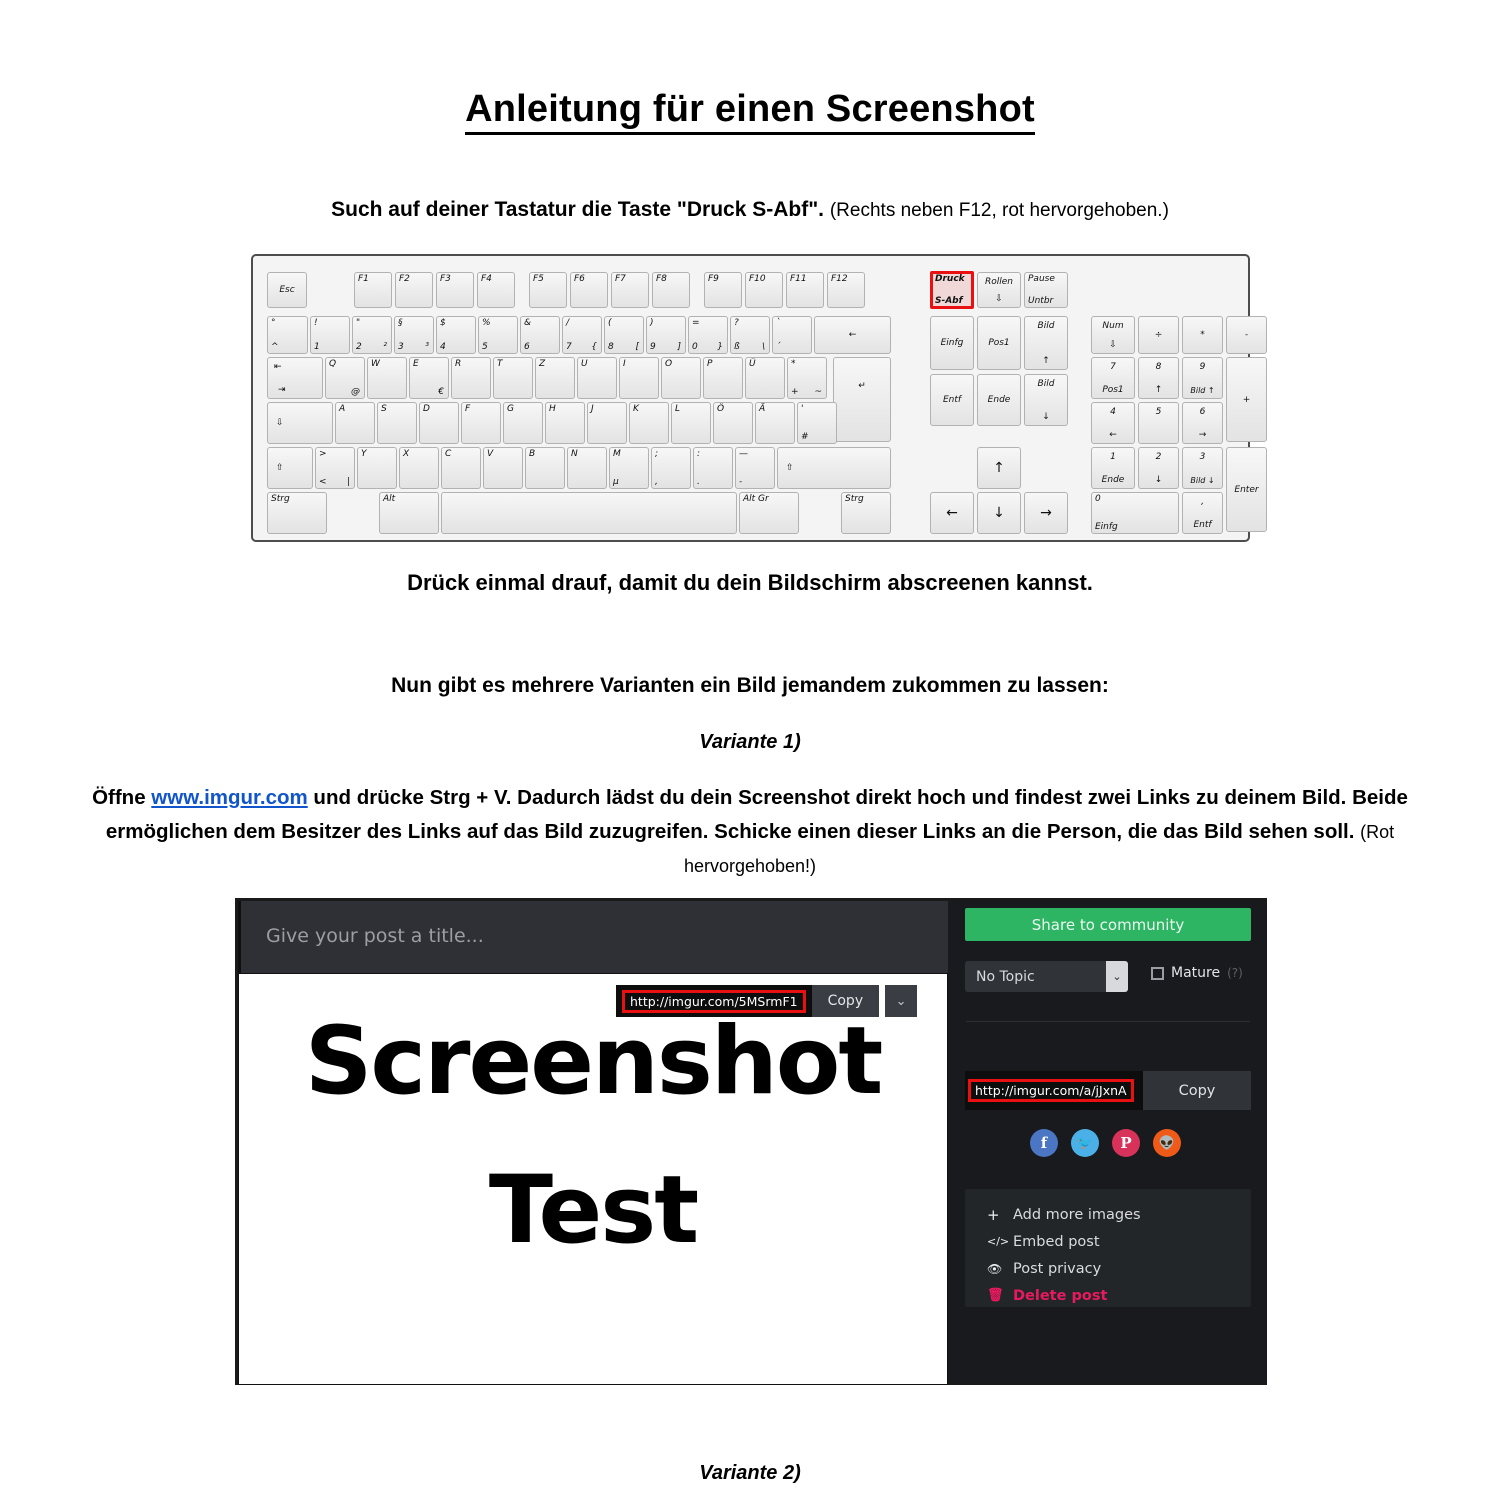  Describe the element at coordinates (834, 468) in the screenshot. I see `key-shift-right: ⇧` at that location.